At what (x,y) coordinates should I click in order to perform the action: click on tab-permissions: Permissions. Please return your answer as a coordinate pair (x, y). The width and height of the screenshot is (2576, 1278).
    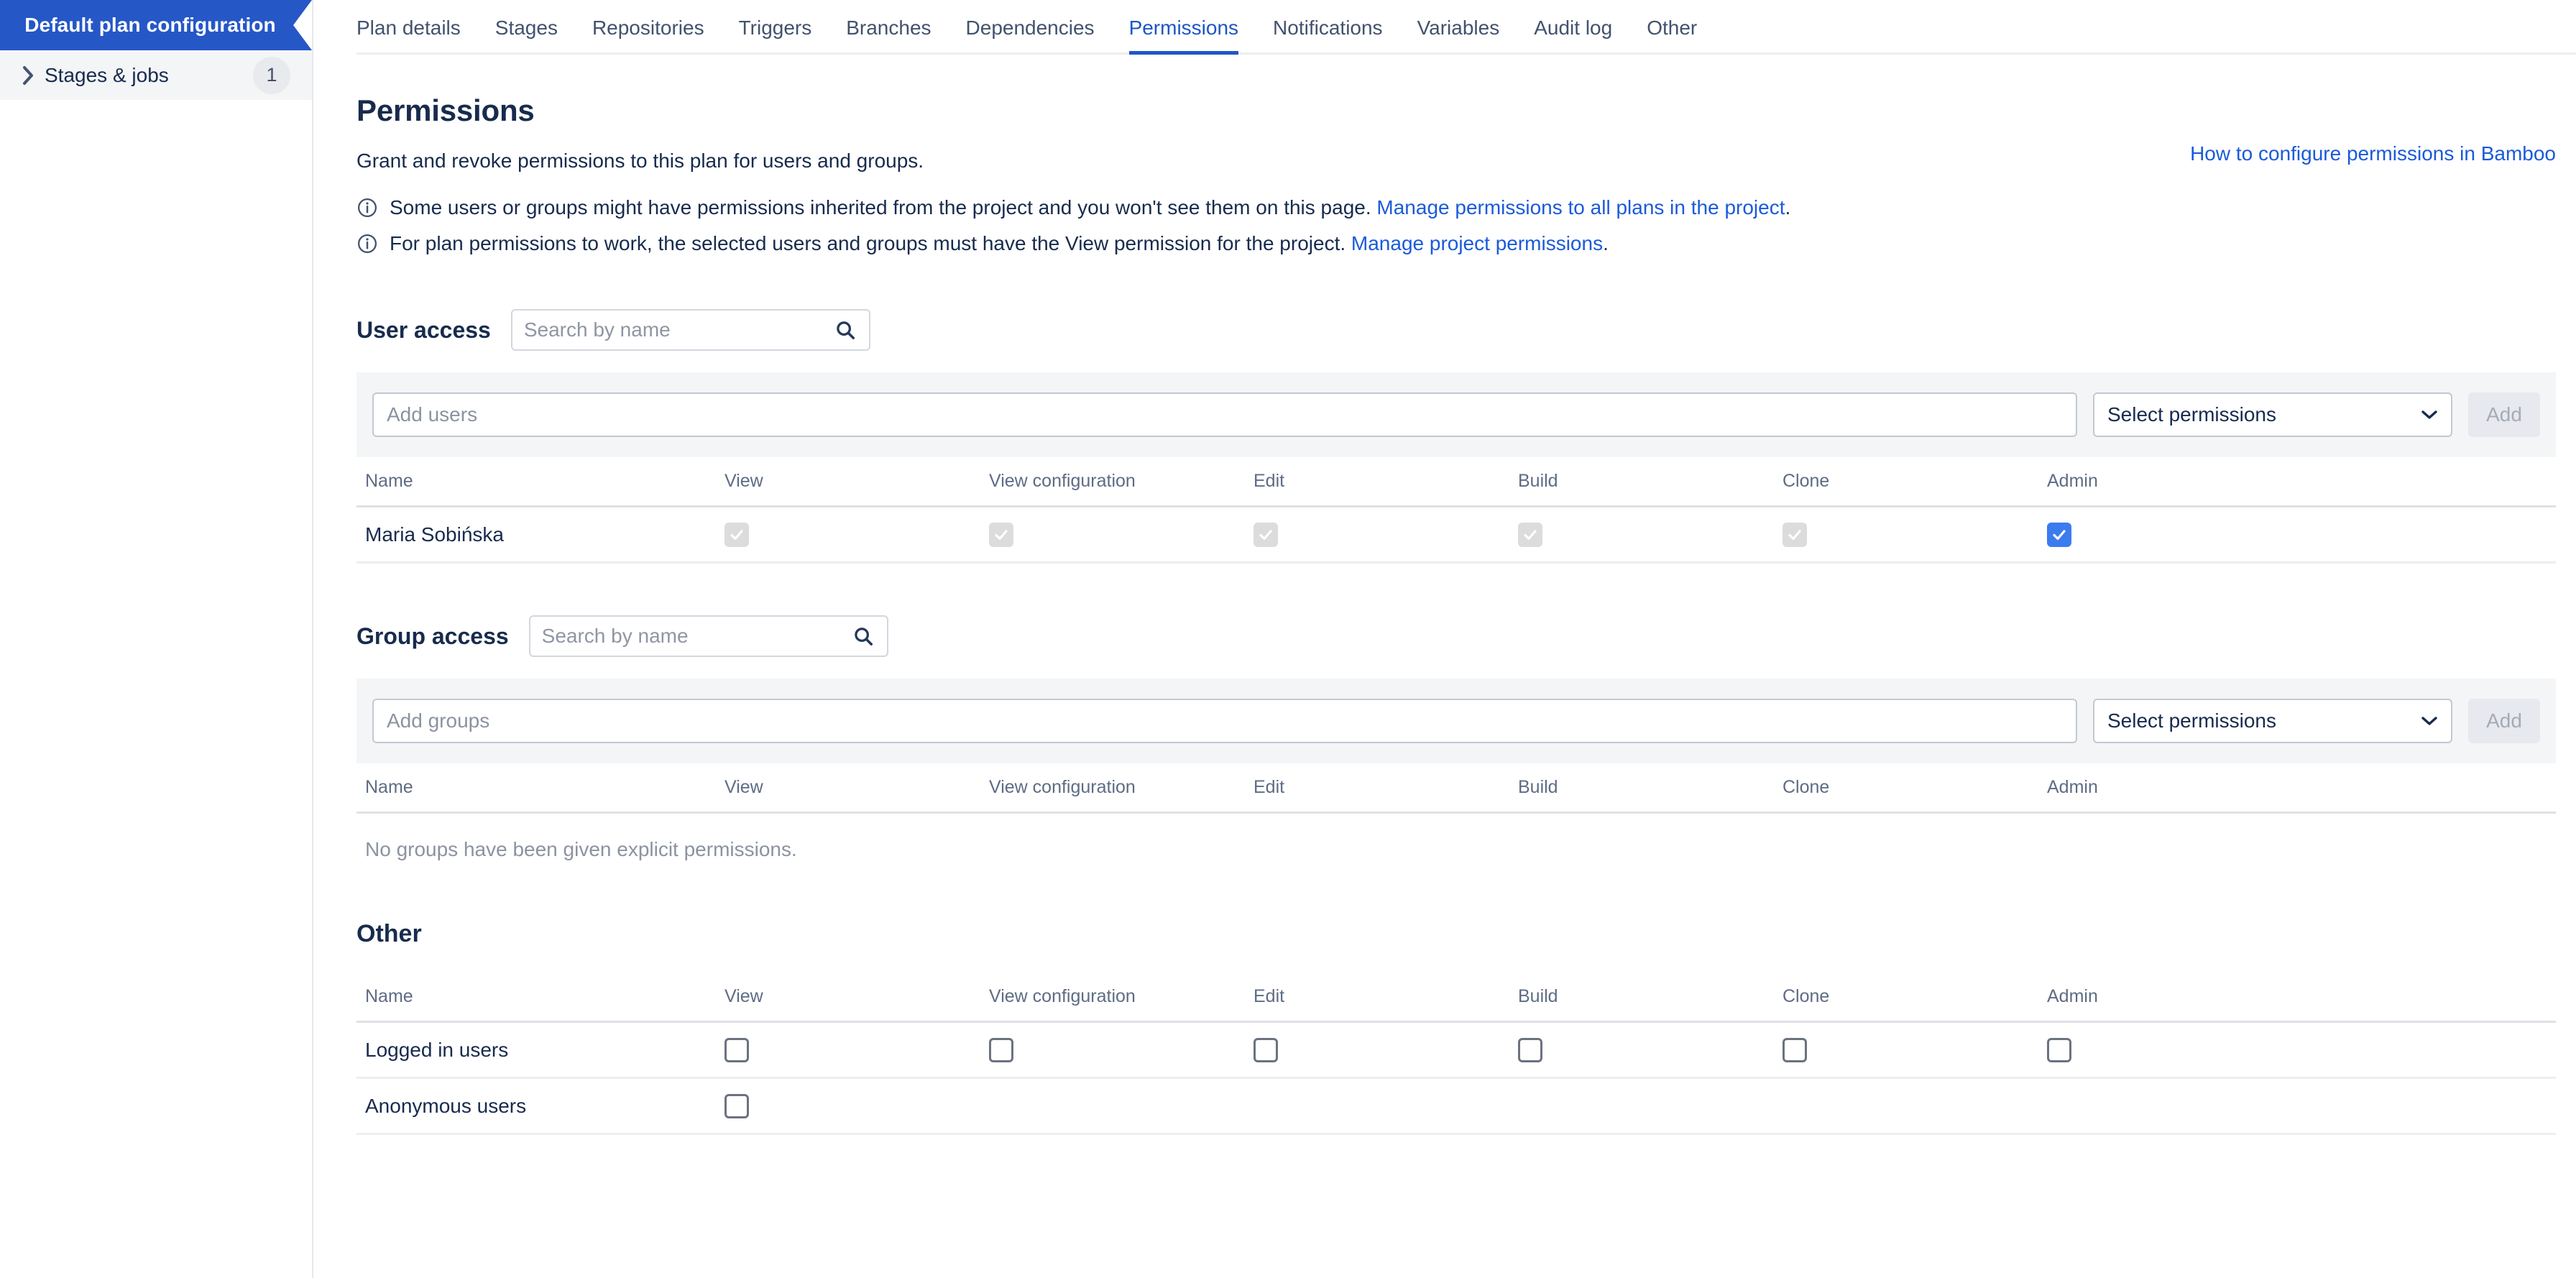
    Looking at the image, I should click on (1184, 36).